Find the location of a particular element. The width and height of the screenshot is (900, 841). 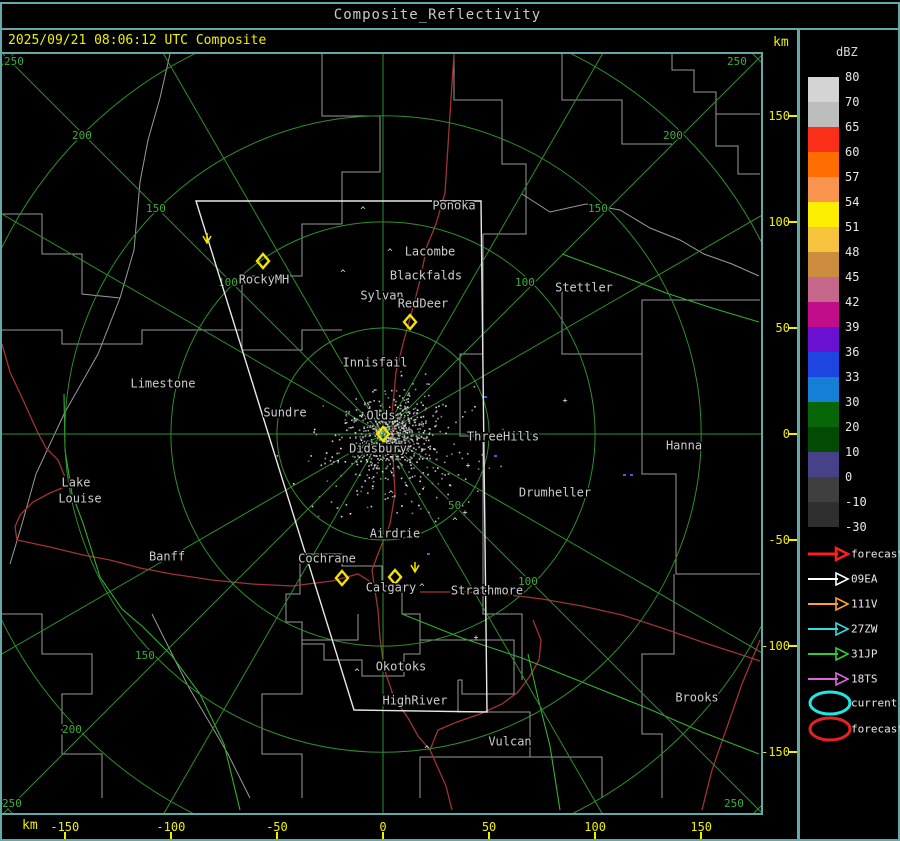

dbz-scale-label: 60 is located at coordinates (852, 152).